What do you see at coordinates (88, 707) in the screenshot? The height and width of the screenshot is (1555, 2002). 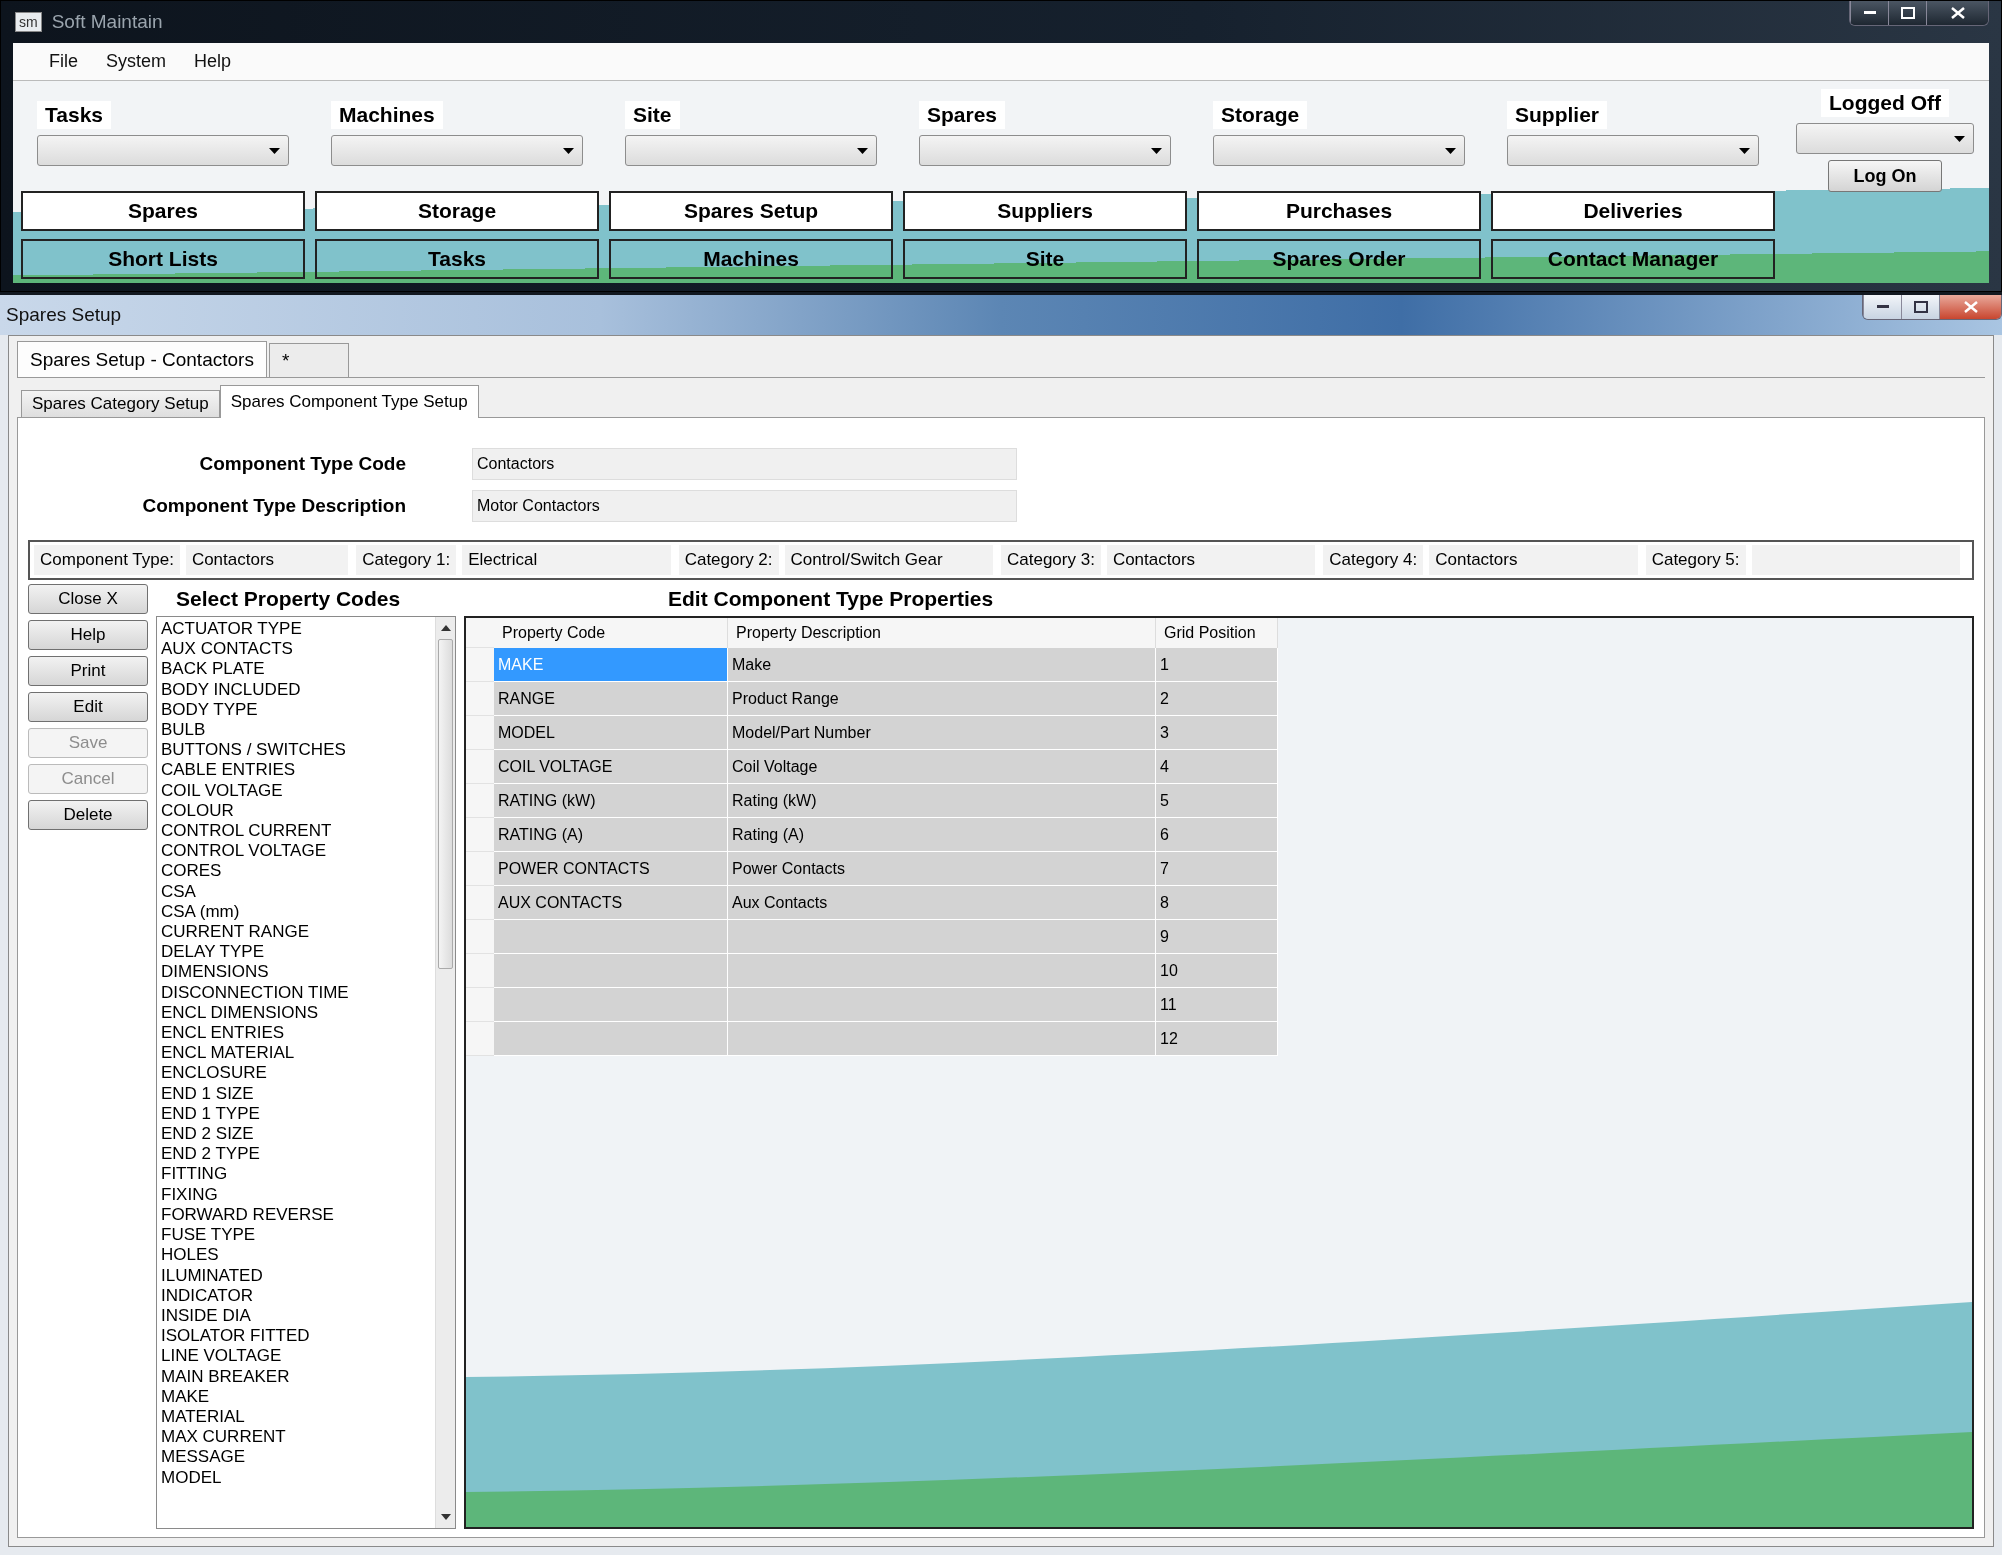 I see `action-button: Edit` at bounding box center [88, 707].